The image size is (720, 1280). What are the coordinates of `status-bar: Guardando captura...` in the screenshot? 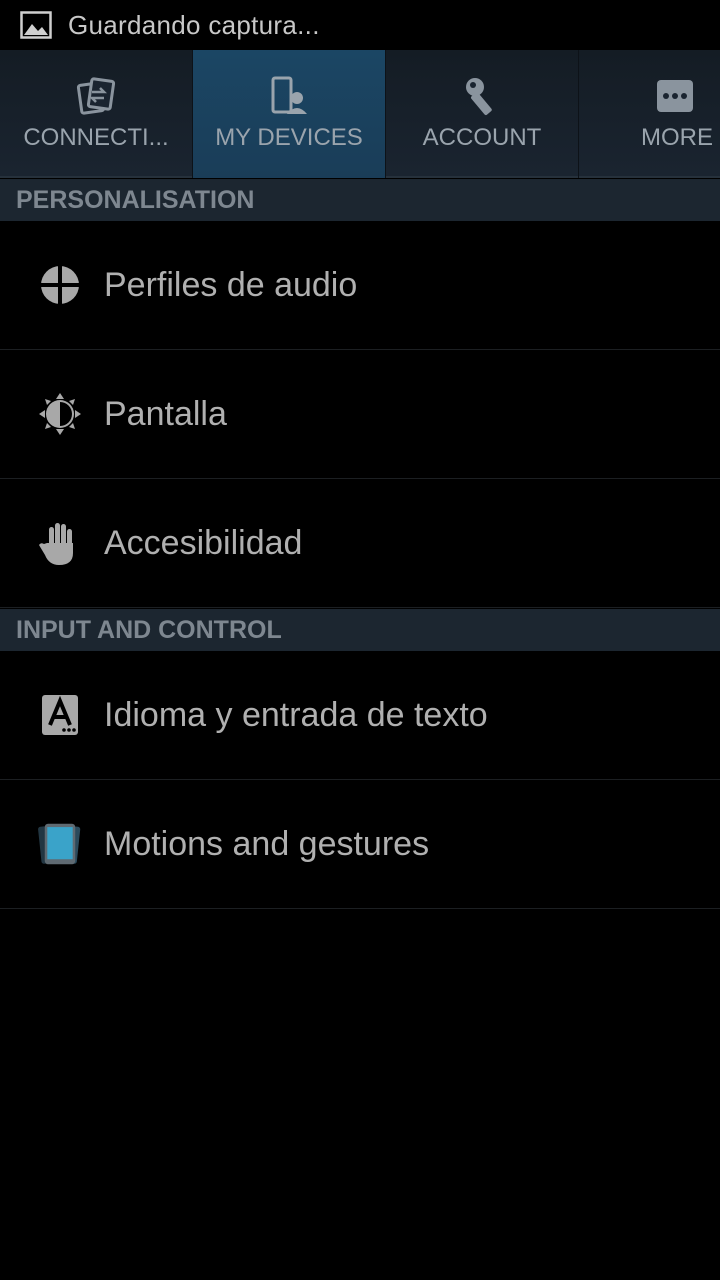 It's located at (360, 25).